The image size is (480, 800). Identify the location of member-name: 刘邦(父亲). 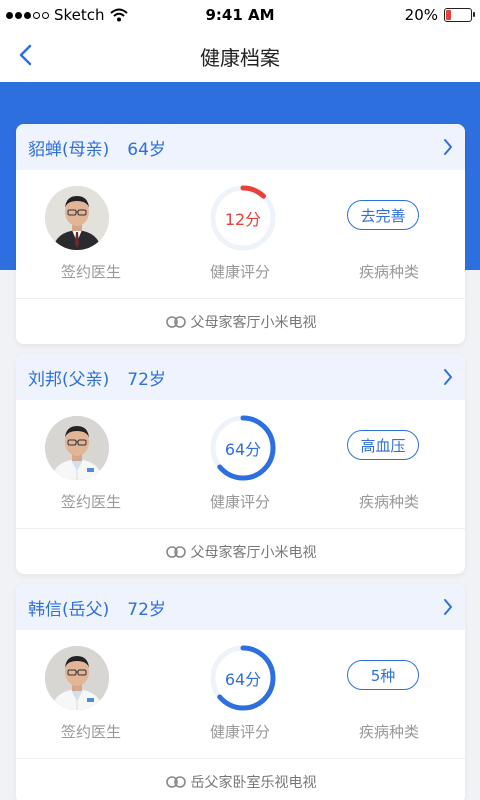
(69, 379).